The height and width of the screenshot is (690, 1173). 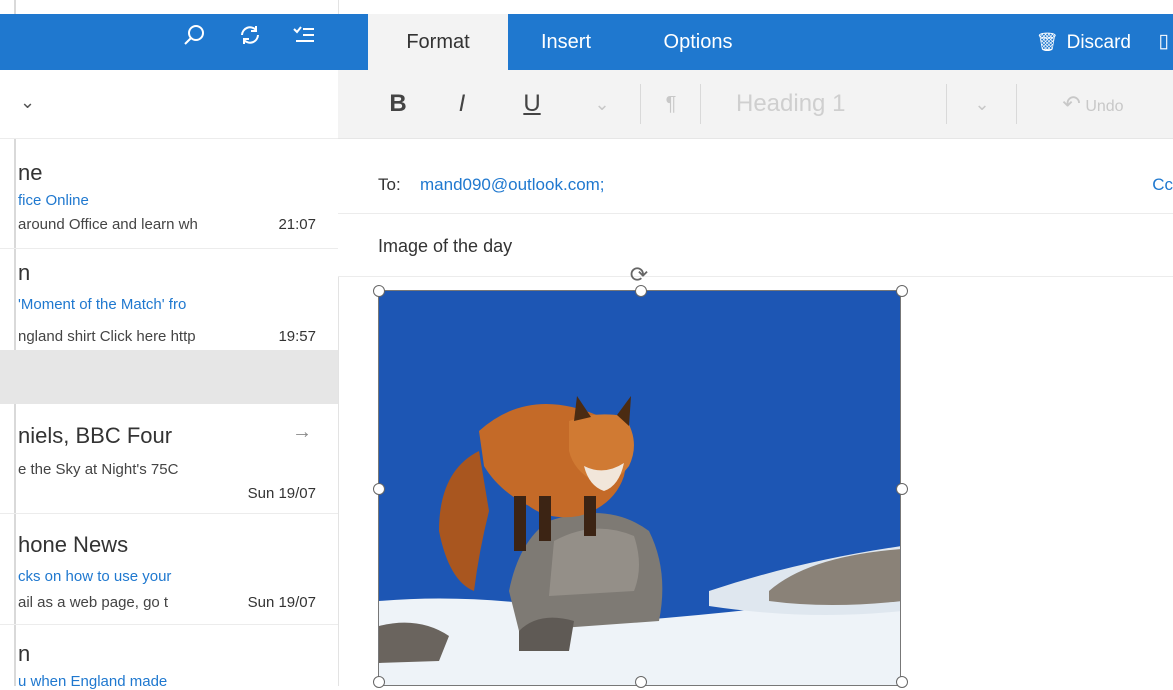 I want to click on resize-handle-top-left, so click(x=379, y=291).